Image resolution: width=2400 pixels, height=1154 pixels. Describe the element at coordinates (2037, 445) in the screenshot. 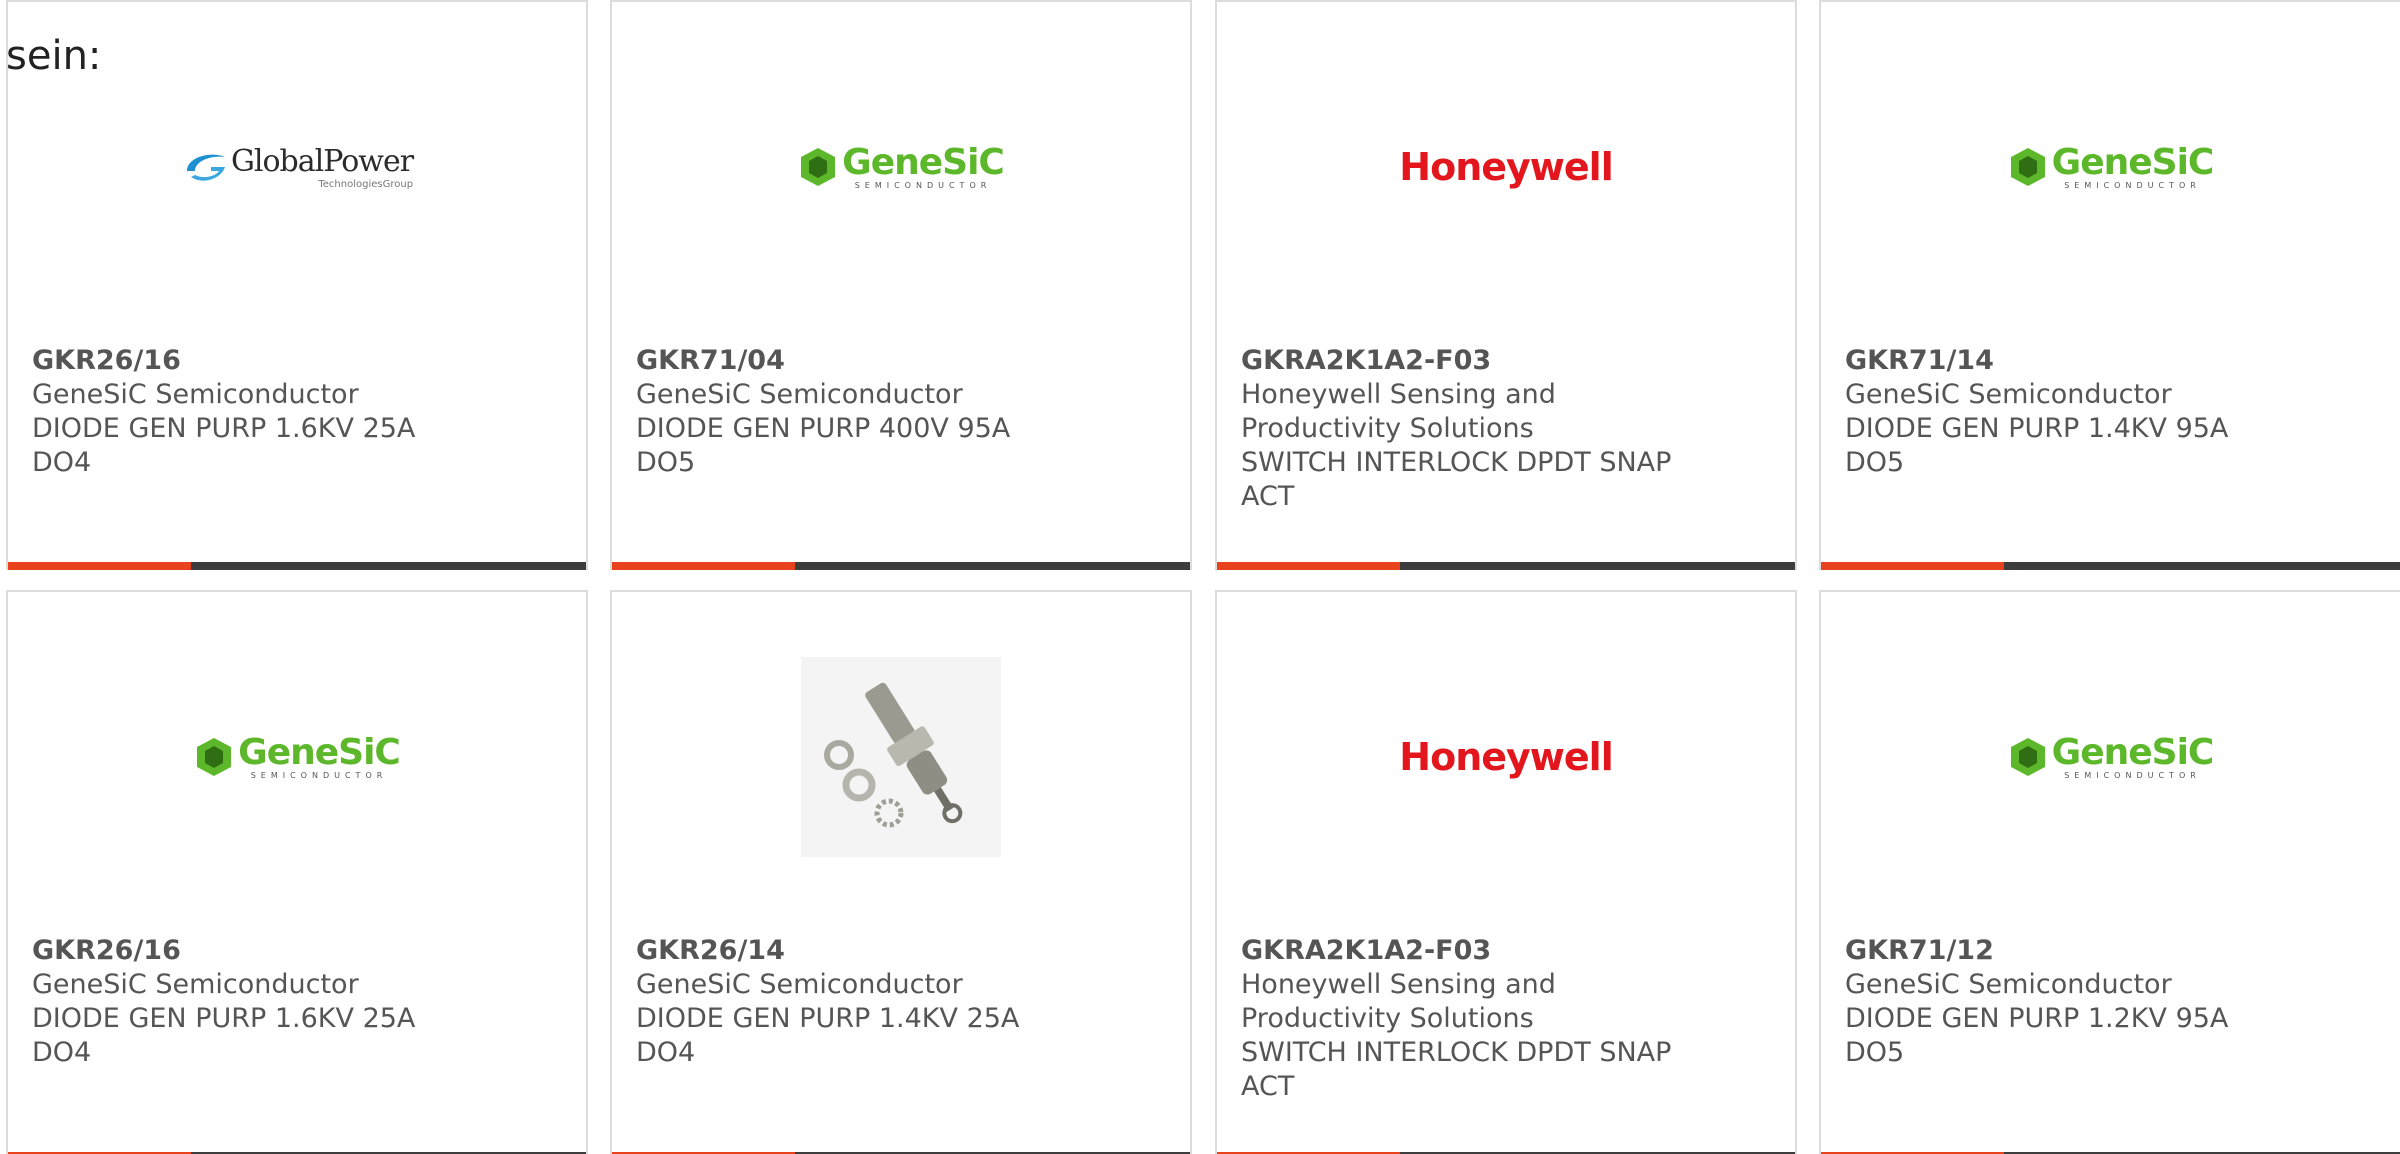

I see `product-description: DIODE GEN PURP 1.4KV 95A DO5` at that location.